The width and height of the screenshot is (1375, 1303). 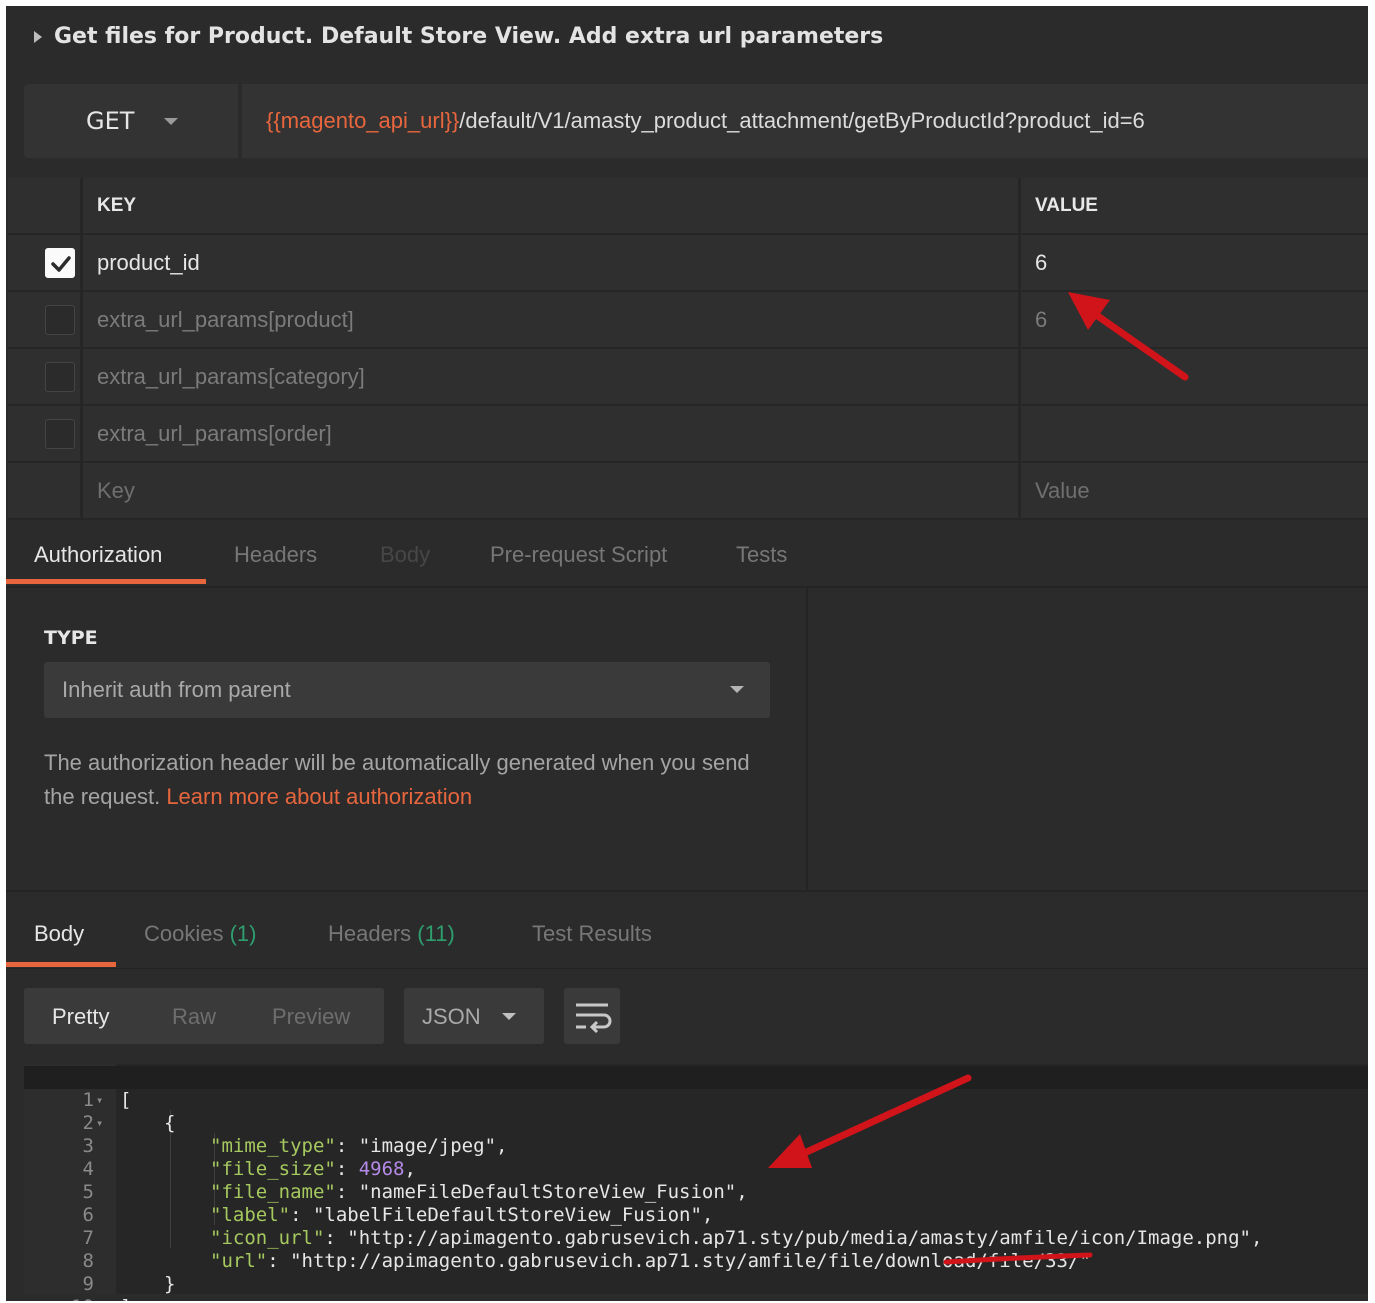 What do you see at coordinates (696, 1157) in the screenshot?
I see `code-line: 4 "file_size": 4968,` at bounding box center [696, 1157].